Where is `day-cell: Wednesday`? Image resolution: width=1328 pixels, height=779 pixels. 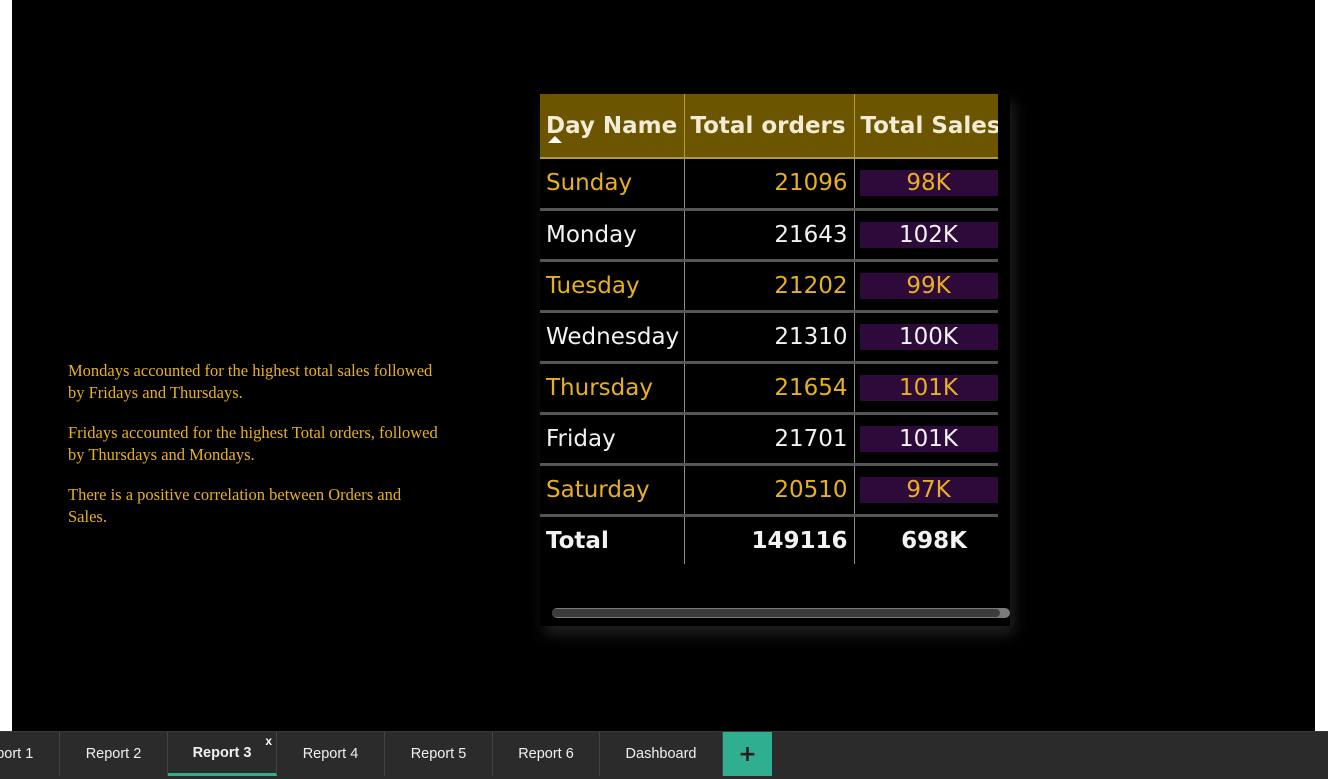 day-cell: Wednesday is located at coordinates (612, 337).